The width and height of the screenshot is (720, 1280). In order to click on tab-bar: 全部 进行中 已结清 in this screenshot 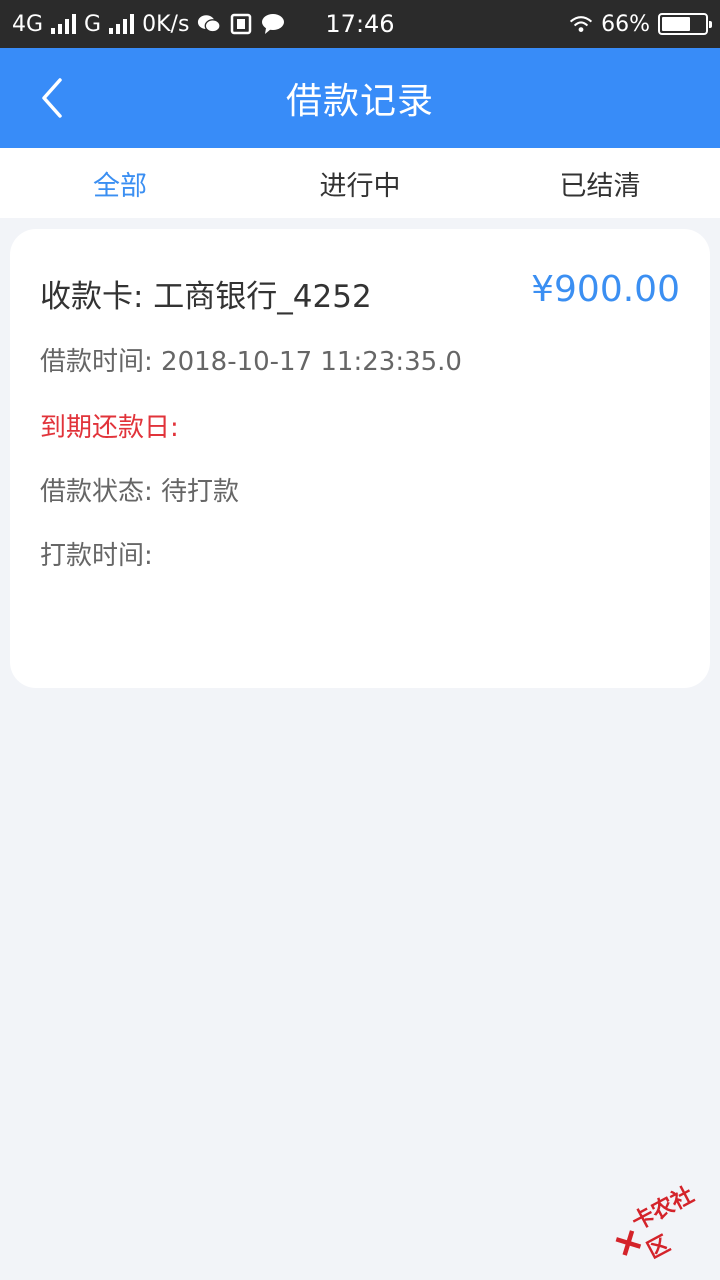, I will do `click(360, 183)`.